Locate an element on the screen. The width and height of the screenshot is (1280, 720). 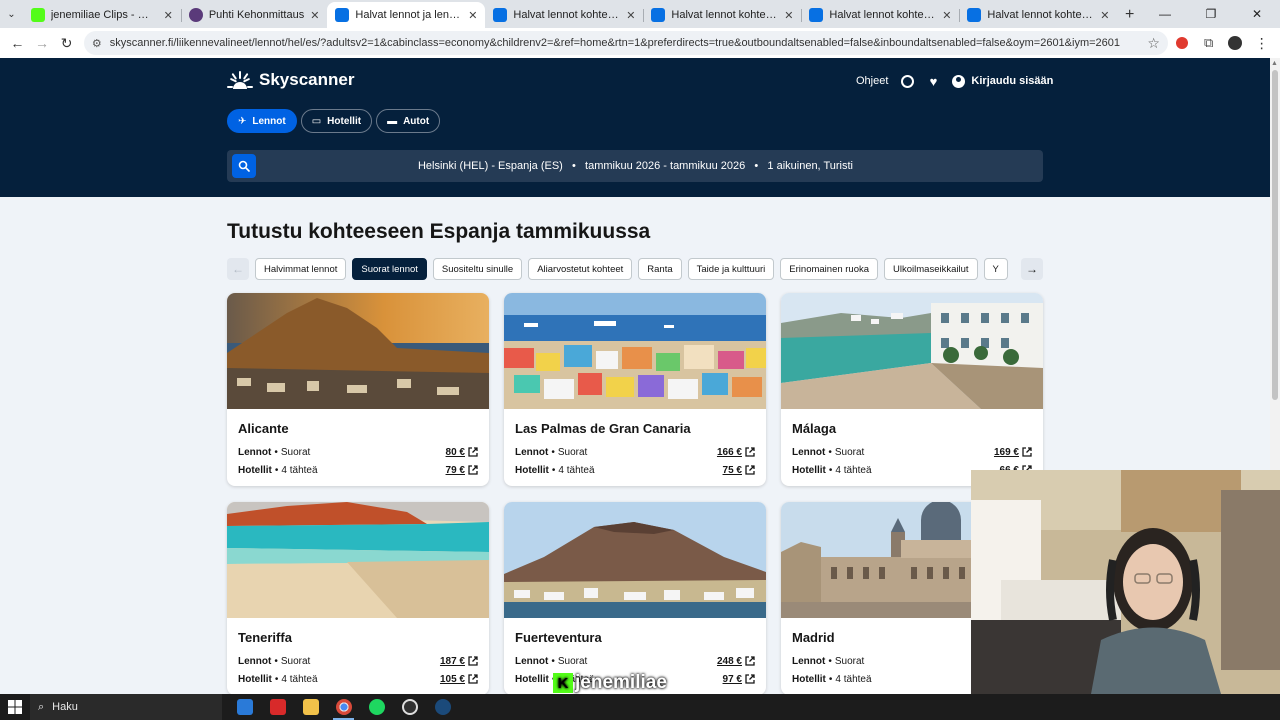
chip-art-culture: Taide ja kulttuuri is located at coordinates (731, 269).